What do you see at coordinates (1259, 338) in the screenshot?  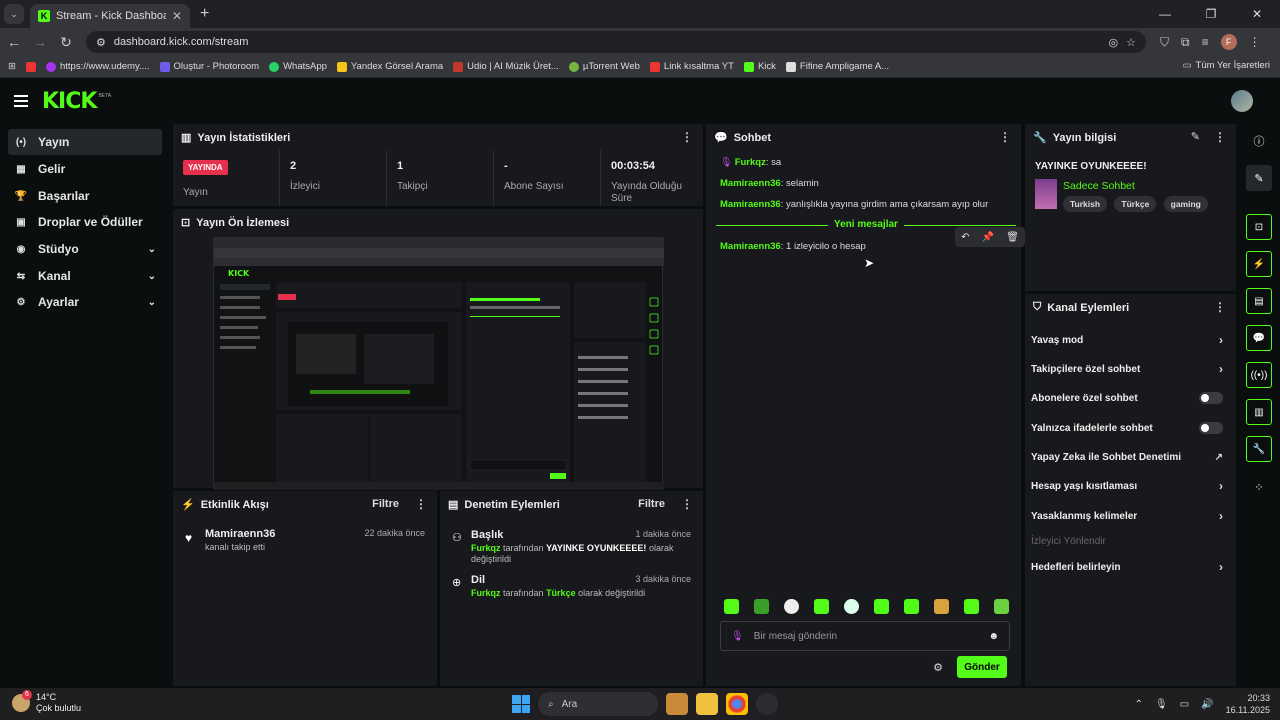 I see `chat-toggle-icon: 💬` at bounding box center [1259, 338].